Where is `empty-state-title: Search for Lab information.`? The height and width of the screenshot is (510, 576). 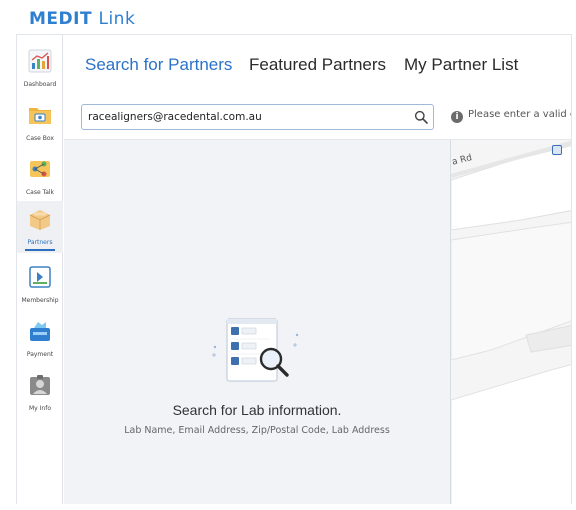 empty-state-title: Search for Lab information. is located at coordinates (257, 410).